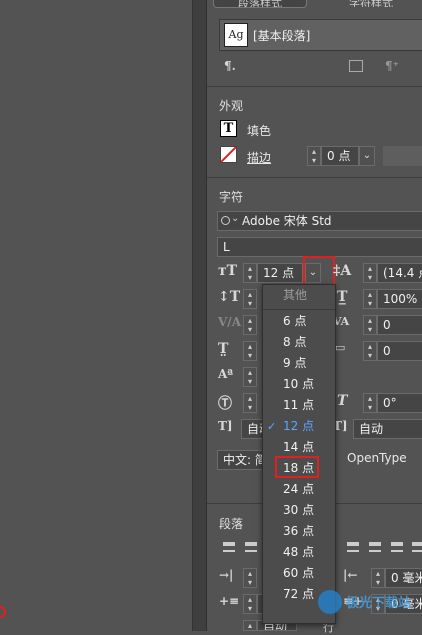 Image resolution: width=422 pixels, height=635 pixels. I want to click on menu-item-size: 60 点, so click(299, 573).